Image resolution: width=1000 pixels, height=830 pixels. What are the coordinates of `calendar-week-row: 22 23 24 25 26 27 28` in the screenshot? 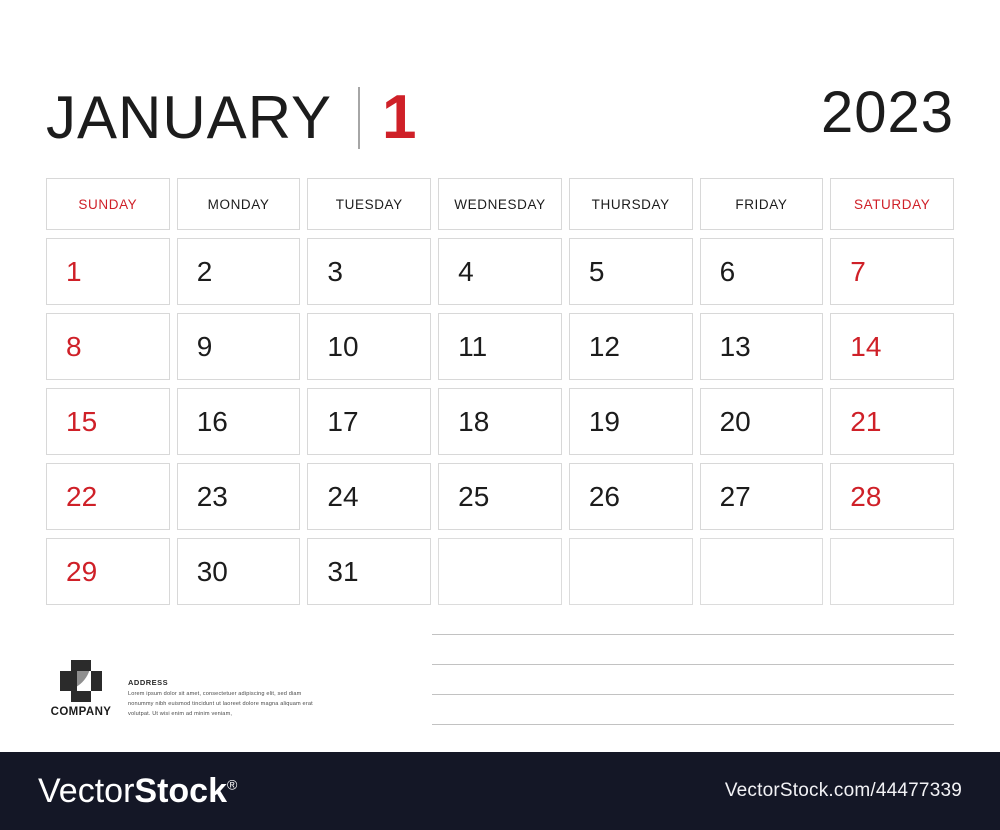 It's located at (500, 496).